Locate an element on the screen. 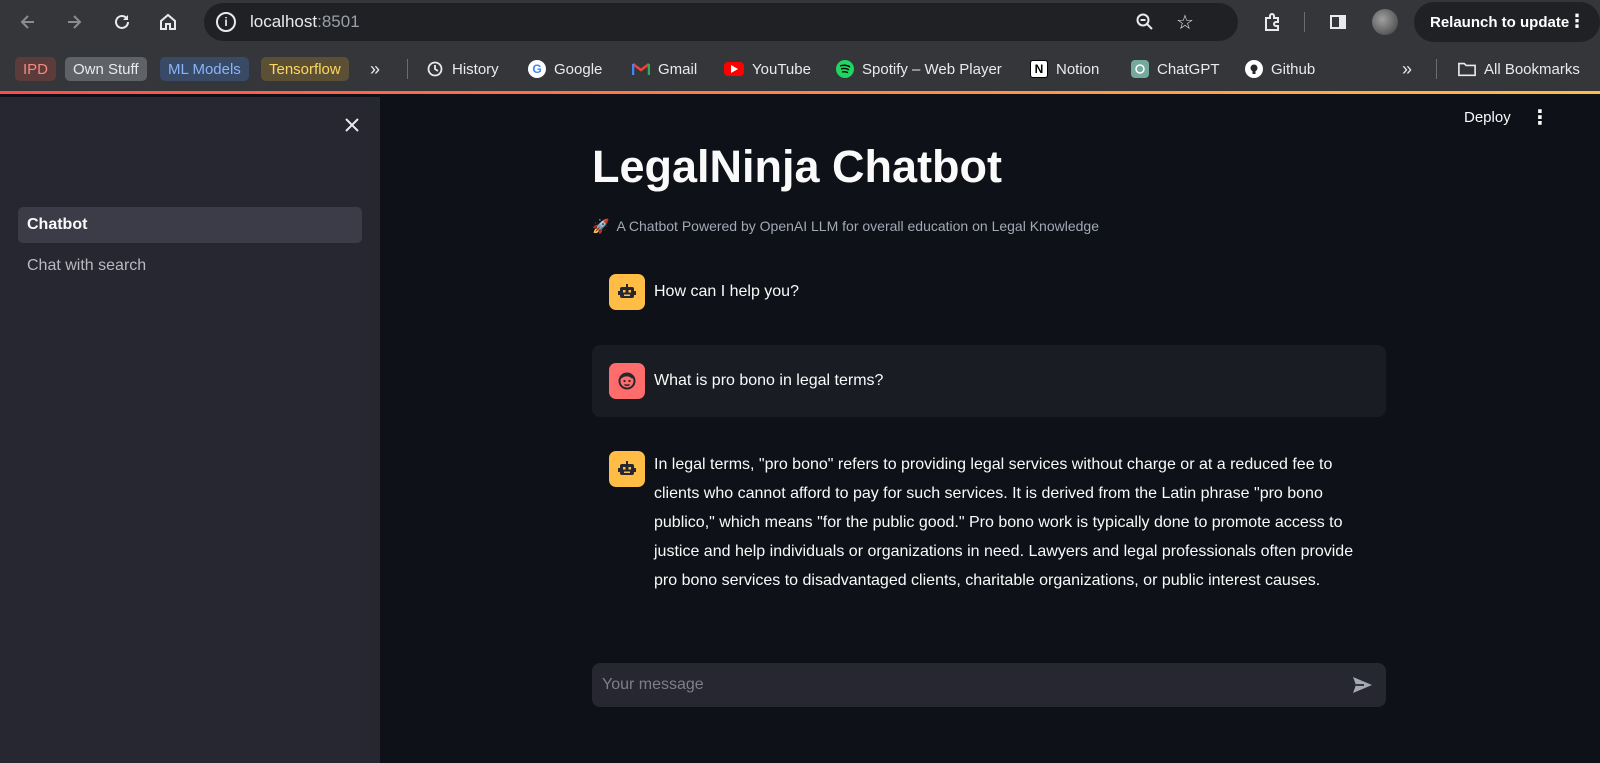 This screenshot has width=1600, height=763. message-text: What is pro bono in legal terms? is located at coordinates (769, 380).